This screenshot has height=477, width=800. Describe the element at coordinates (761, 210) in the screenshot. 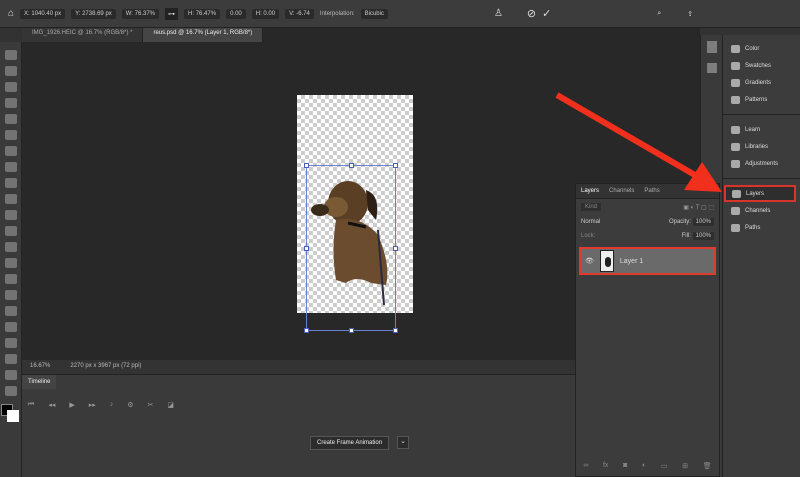

I see `panel-channels: Channels` at that location.